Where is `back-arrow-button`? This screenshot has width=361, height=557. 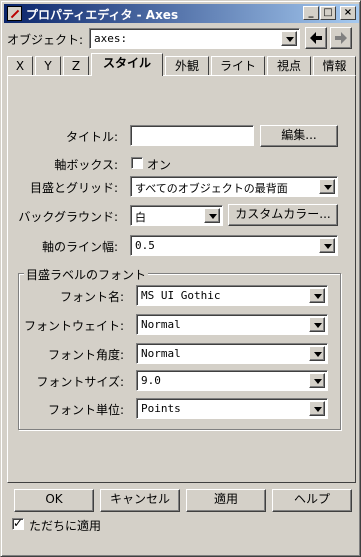
back-arrow-button is located at coordinates (316, 38).